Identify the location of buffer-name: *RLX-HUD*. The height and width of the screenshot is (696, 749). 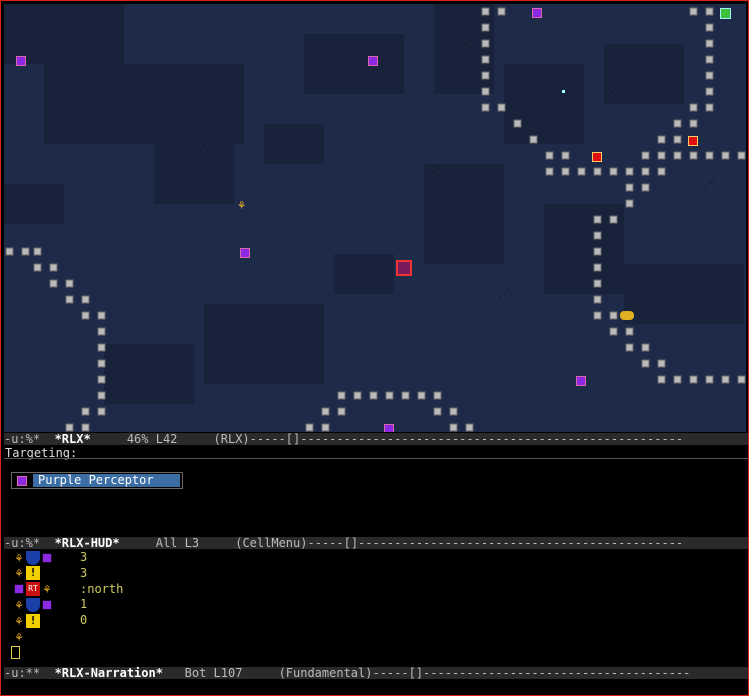
(87, 543).